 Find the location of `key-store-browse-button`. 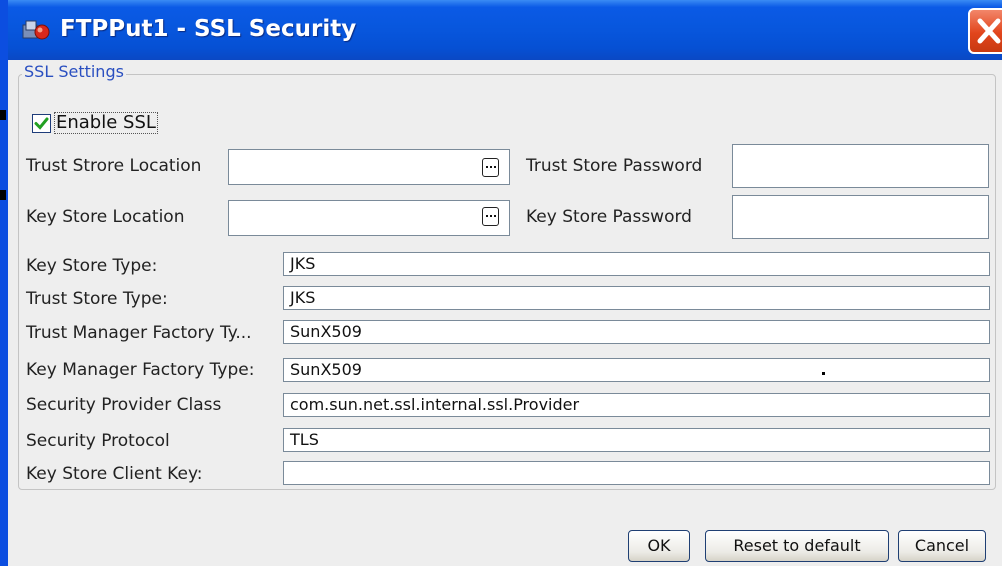

key-store-browse-button is located at coordinates (490, 216).